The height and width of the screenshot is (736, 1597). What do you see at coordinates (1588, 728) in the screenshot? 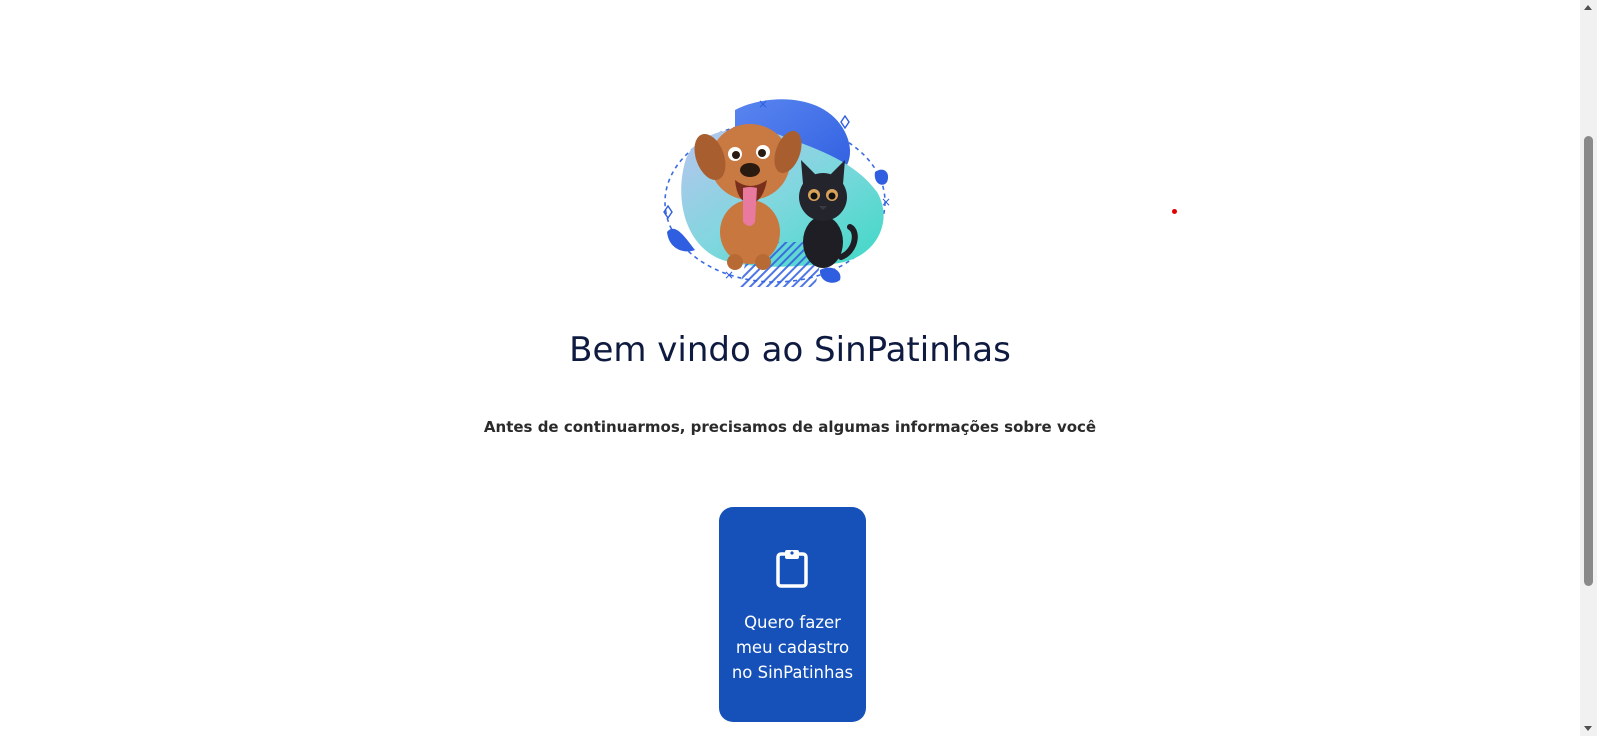
I see `scroll-down-arrow-icon` at bounding box center [1588, 728].